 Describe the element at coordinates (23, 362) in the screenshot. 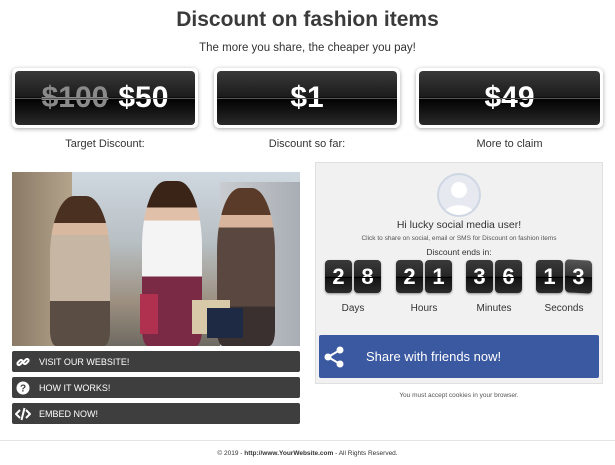

I see `link-icon` at that location.